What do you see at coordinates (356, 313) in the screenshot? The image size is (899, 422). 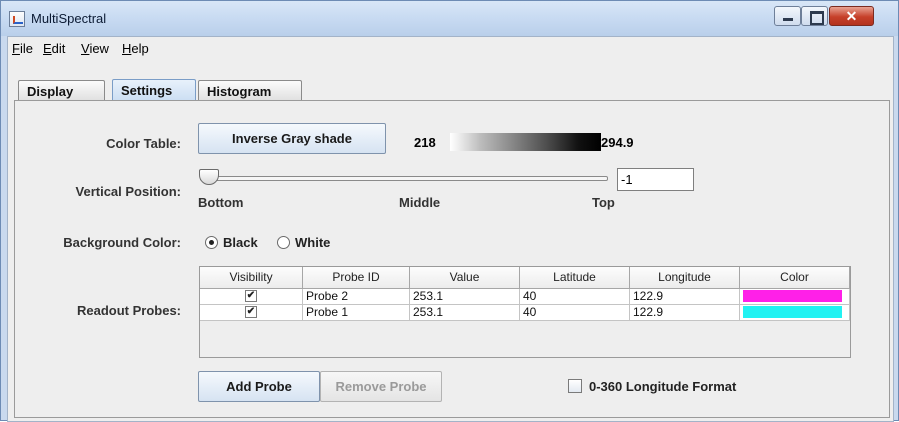 I see `cell-probe-id: Probe 1` at bounding box center [356, 313].